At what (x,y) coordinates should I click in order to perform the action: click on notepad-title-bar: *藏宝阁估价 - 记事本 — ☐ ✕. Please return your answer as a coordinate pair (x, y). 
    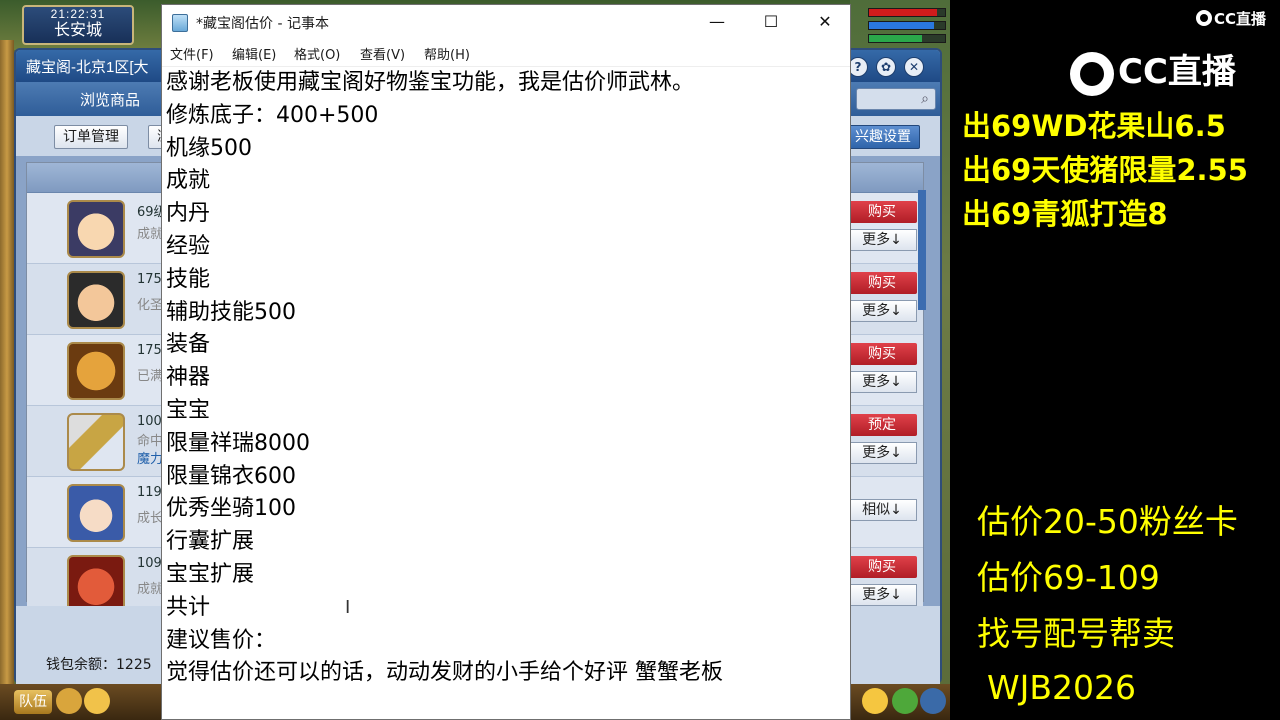
    Looking at the image, I should click on (506, 22).